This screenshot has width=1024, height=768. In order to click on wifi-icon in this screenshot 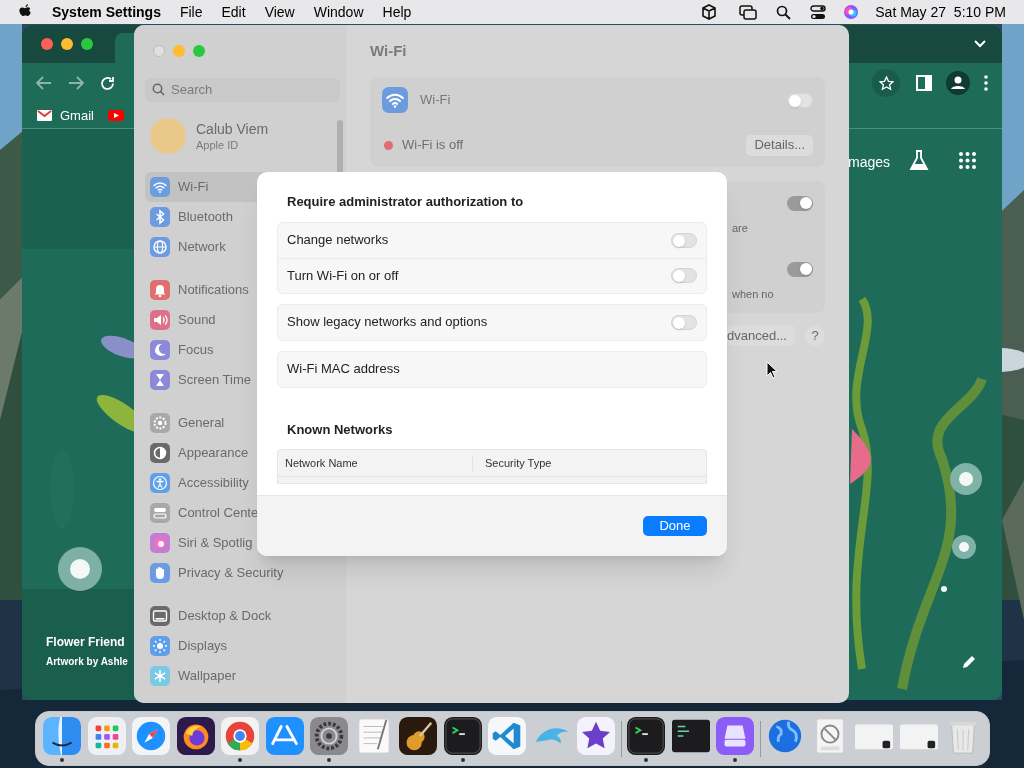, I will do `click(395, 100)`.